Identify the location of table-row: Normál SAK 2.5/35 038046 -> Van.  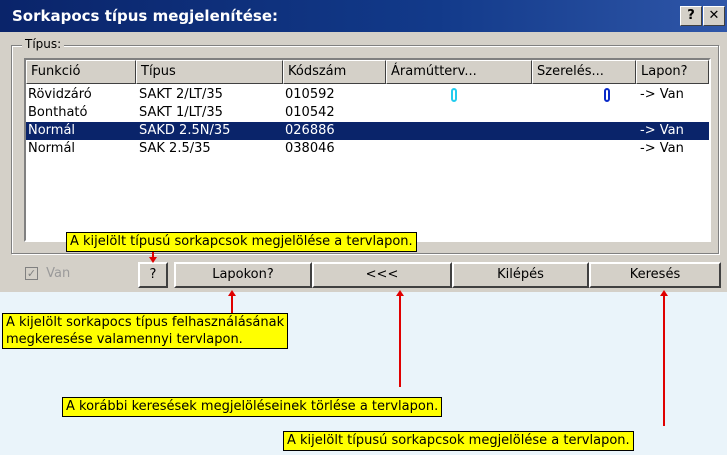
(367, 149).